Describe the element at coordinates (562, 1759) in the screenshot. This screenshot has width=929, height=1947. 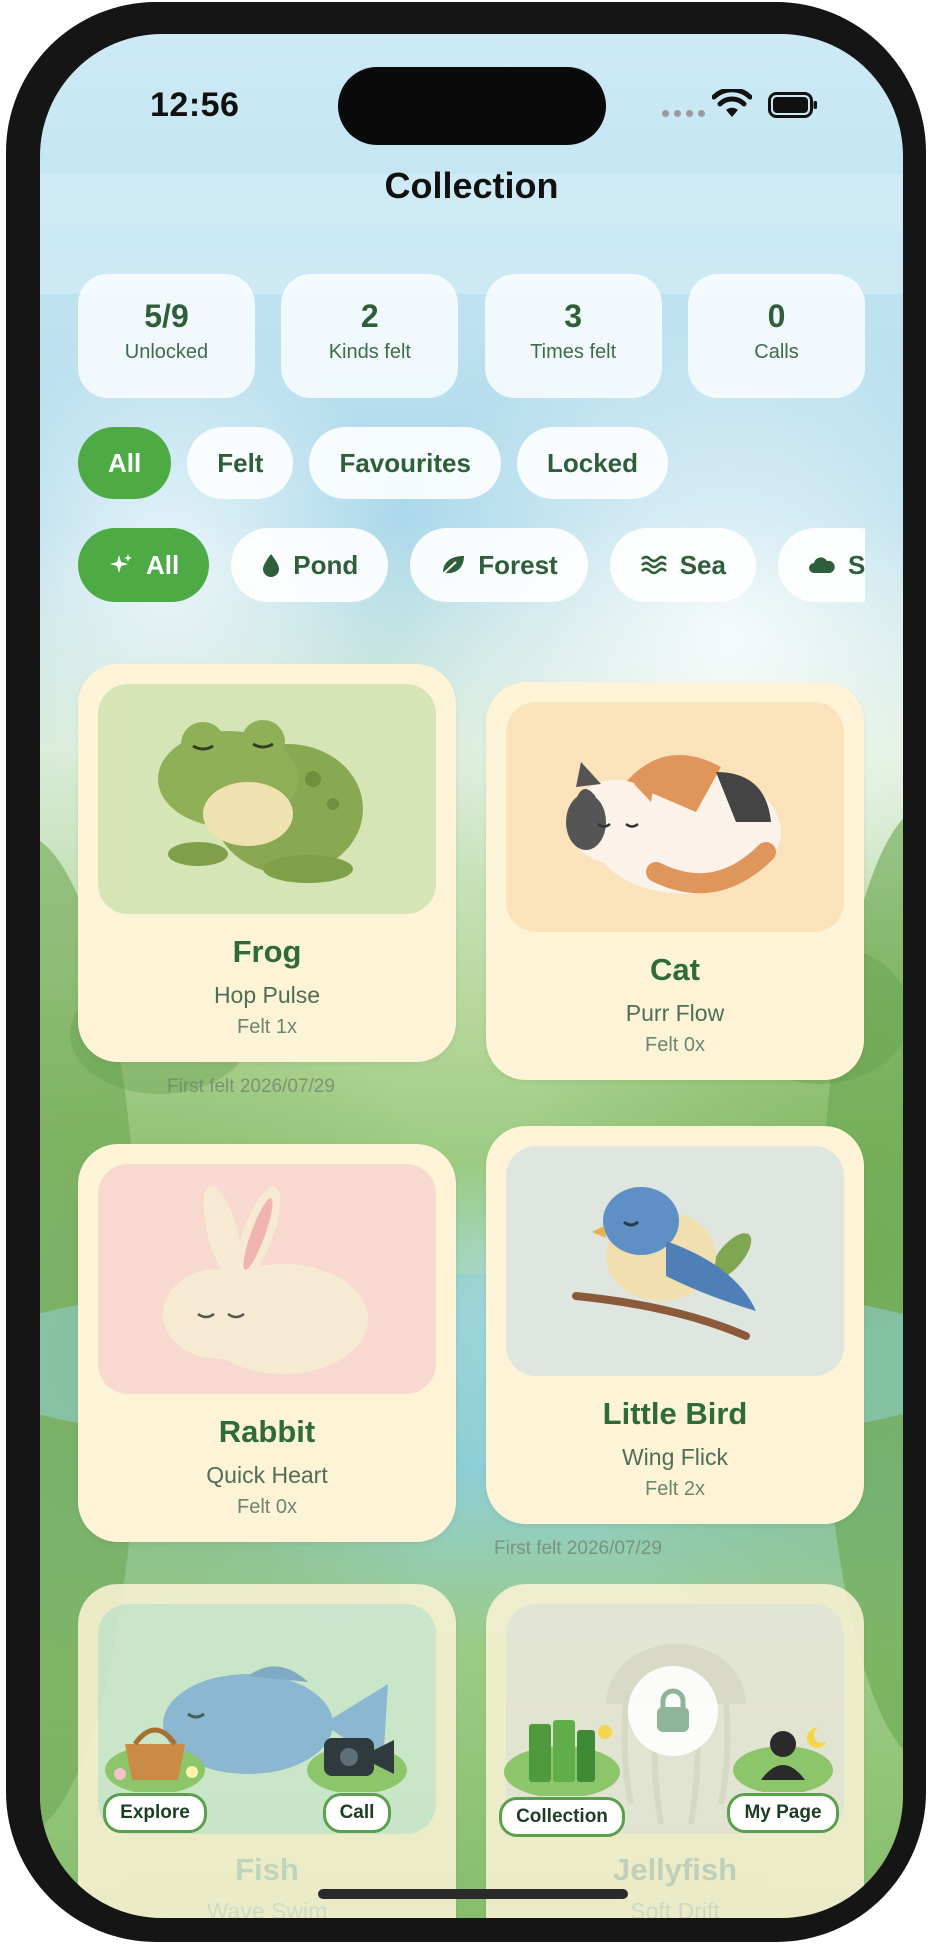
I see `books-icon` at that location.